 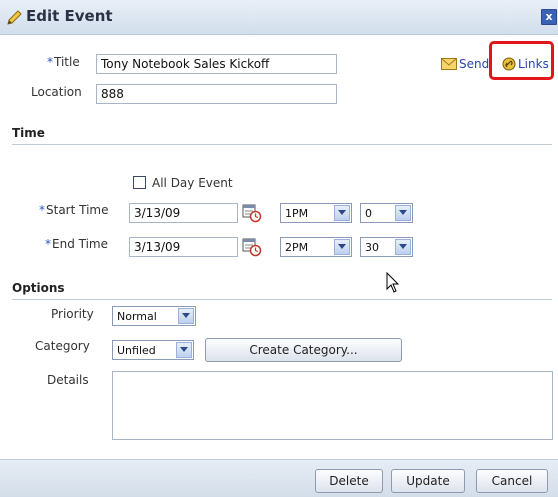 I want to click on cancel-button: Cancel, so click(x=512, y=481).